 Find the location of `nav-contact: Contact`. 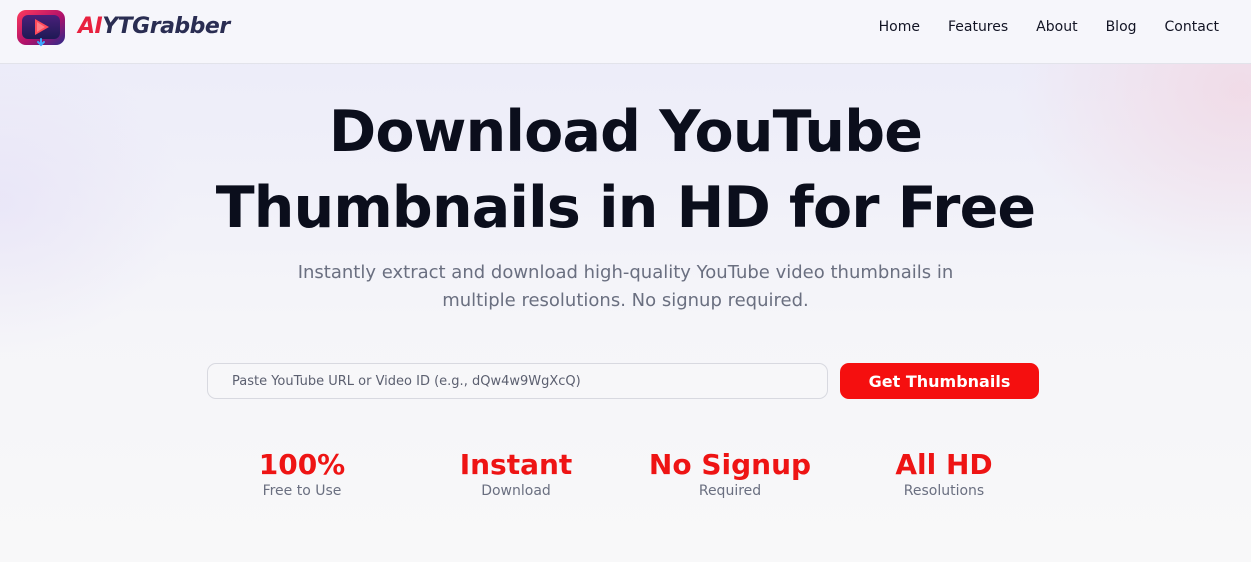

nav-contact: Contact is located at coordinates (1192, 27).